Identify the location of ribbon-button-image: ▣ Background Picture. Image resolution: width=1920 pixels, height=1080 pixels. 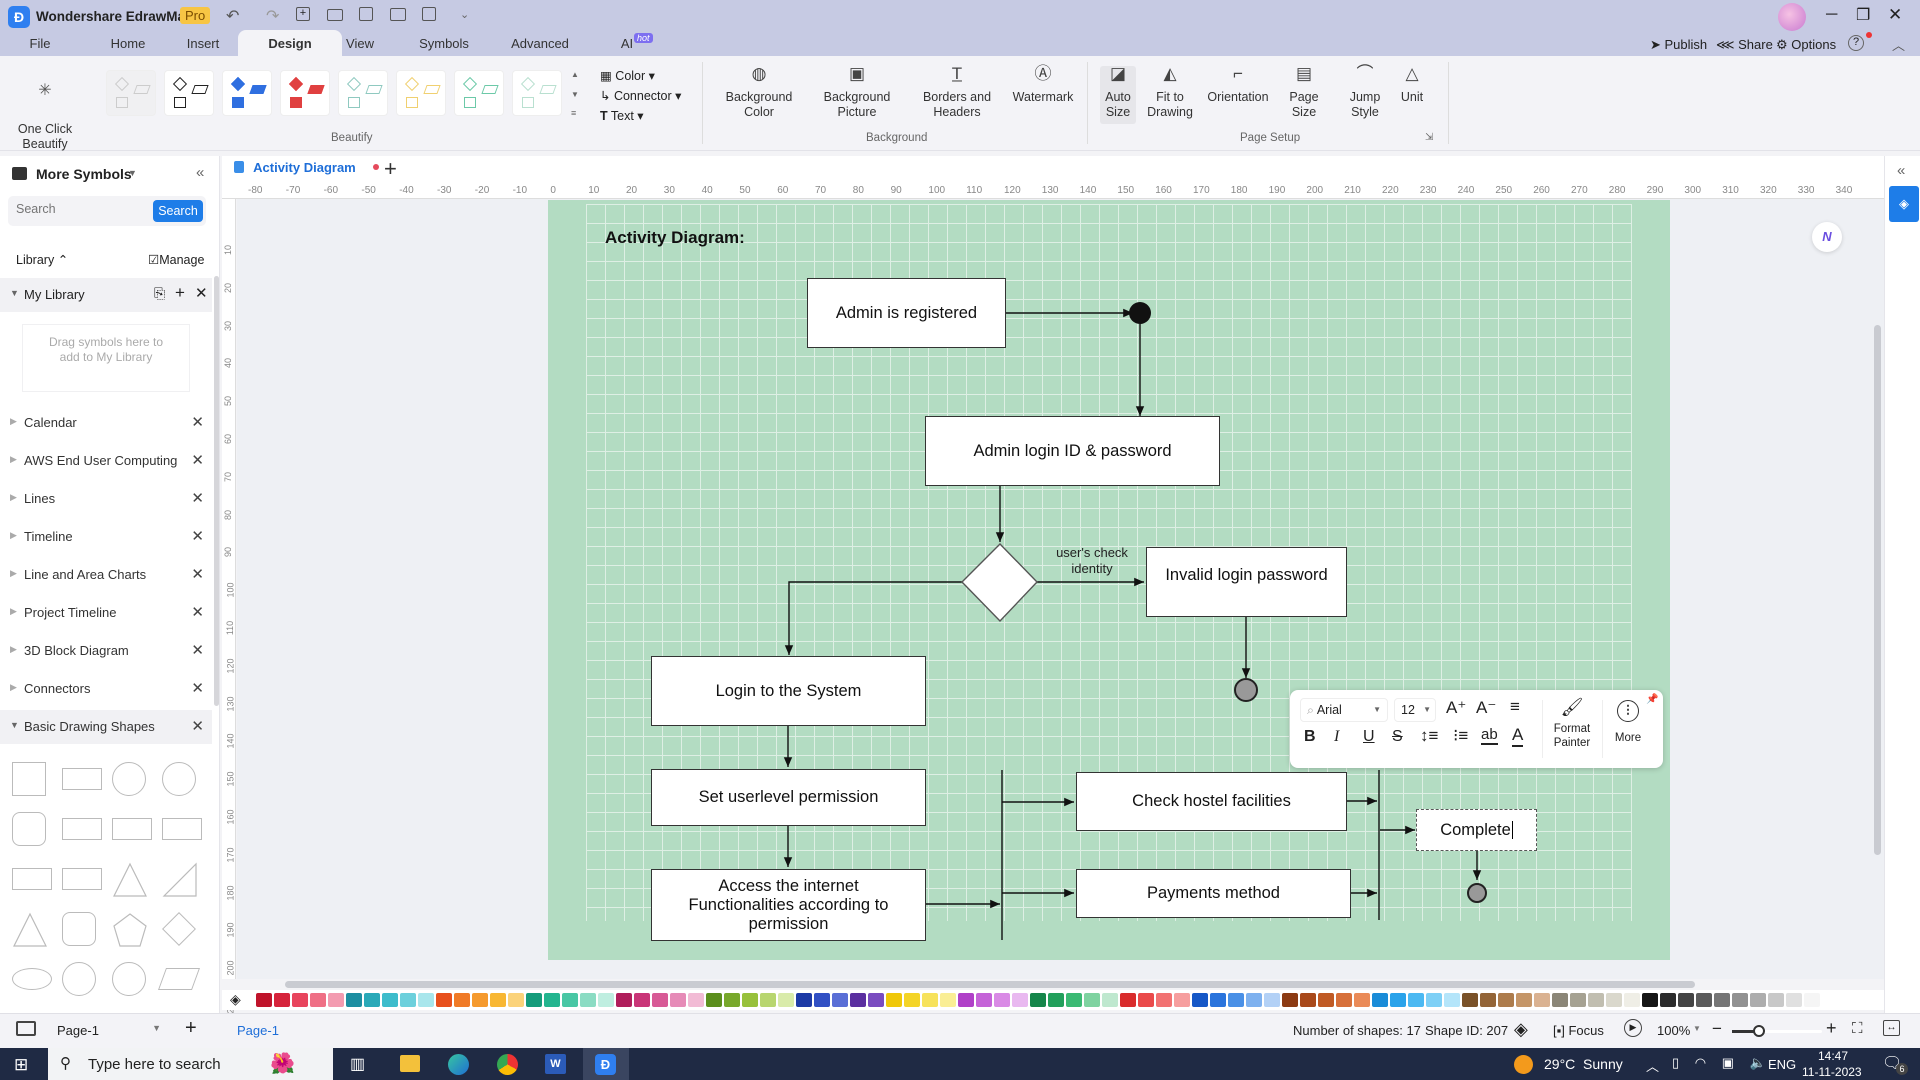
(857, 92).